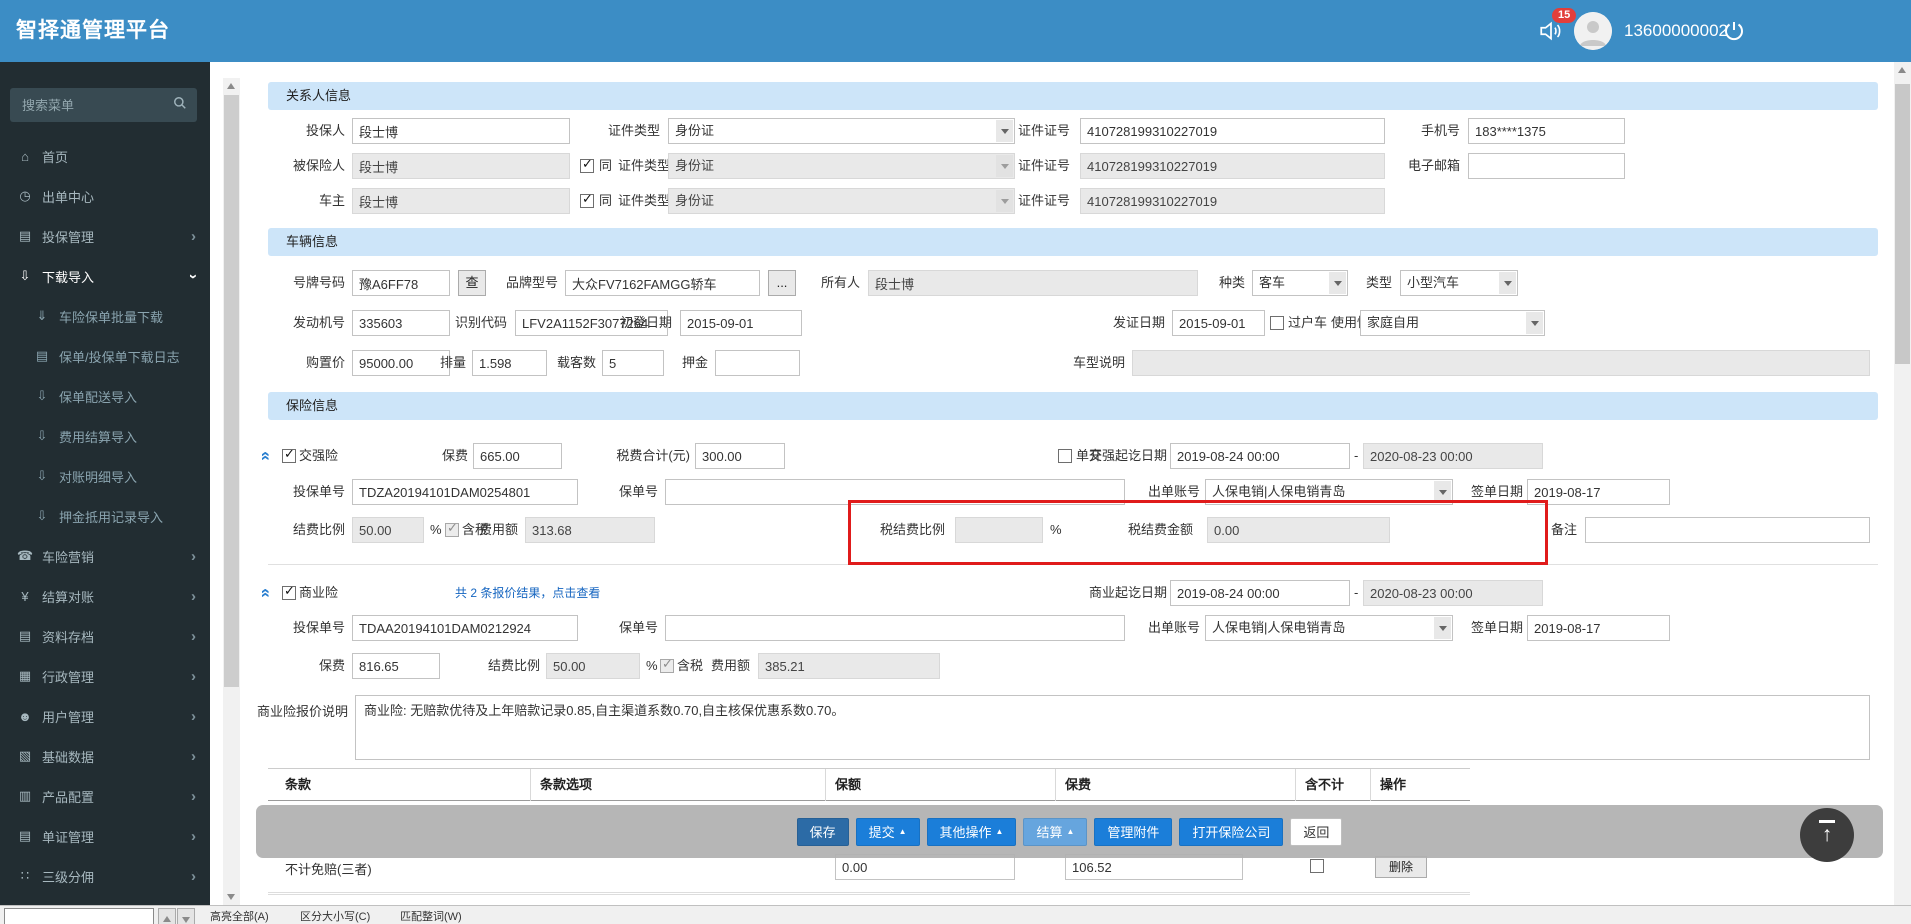  I want to click on sidebar-item-deposit-import: ⇩ 押金抵用记录导入, so click(105, 516).